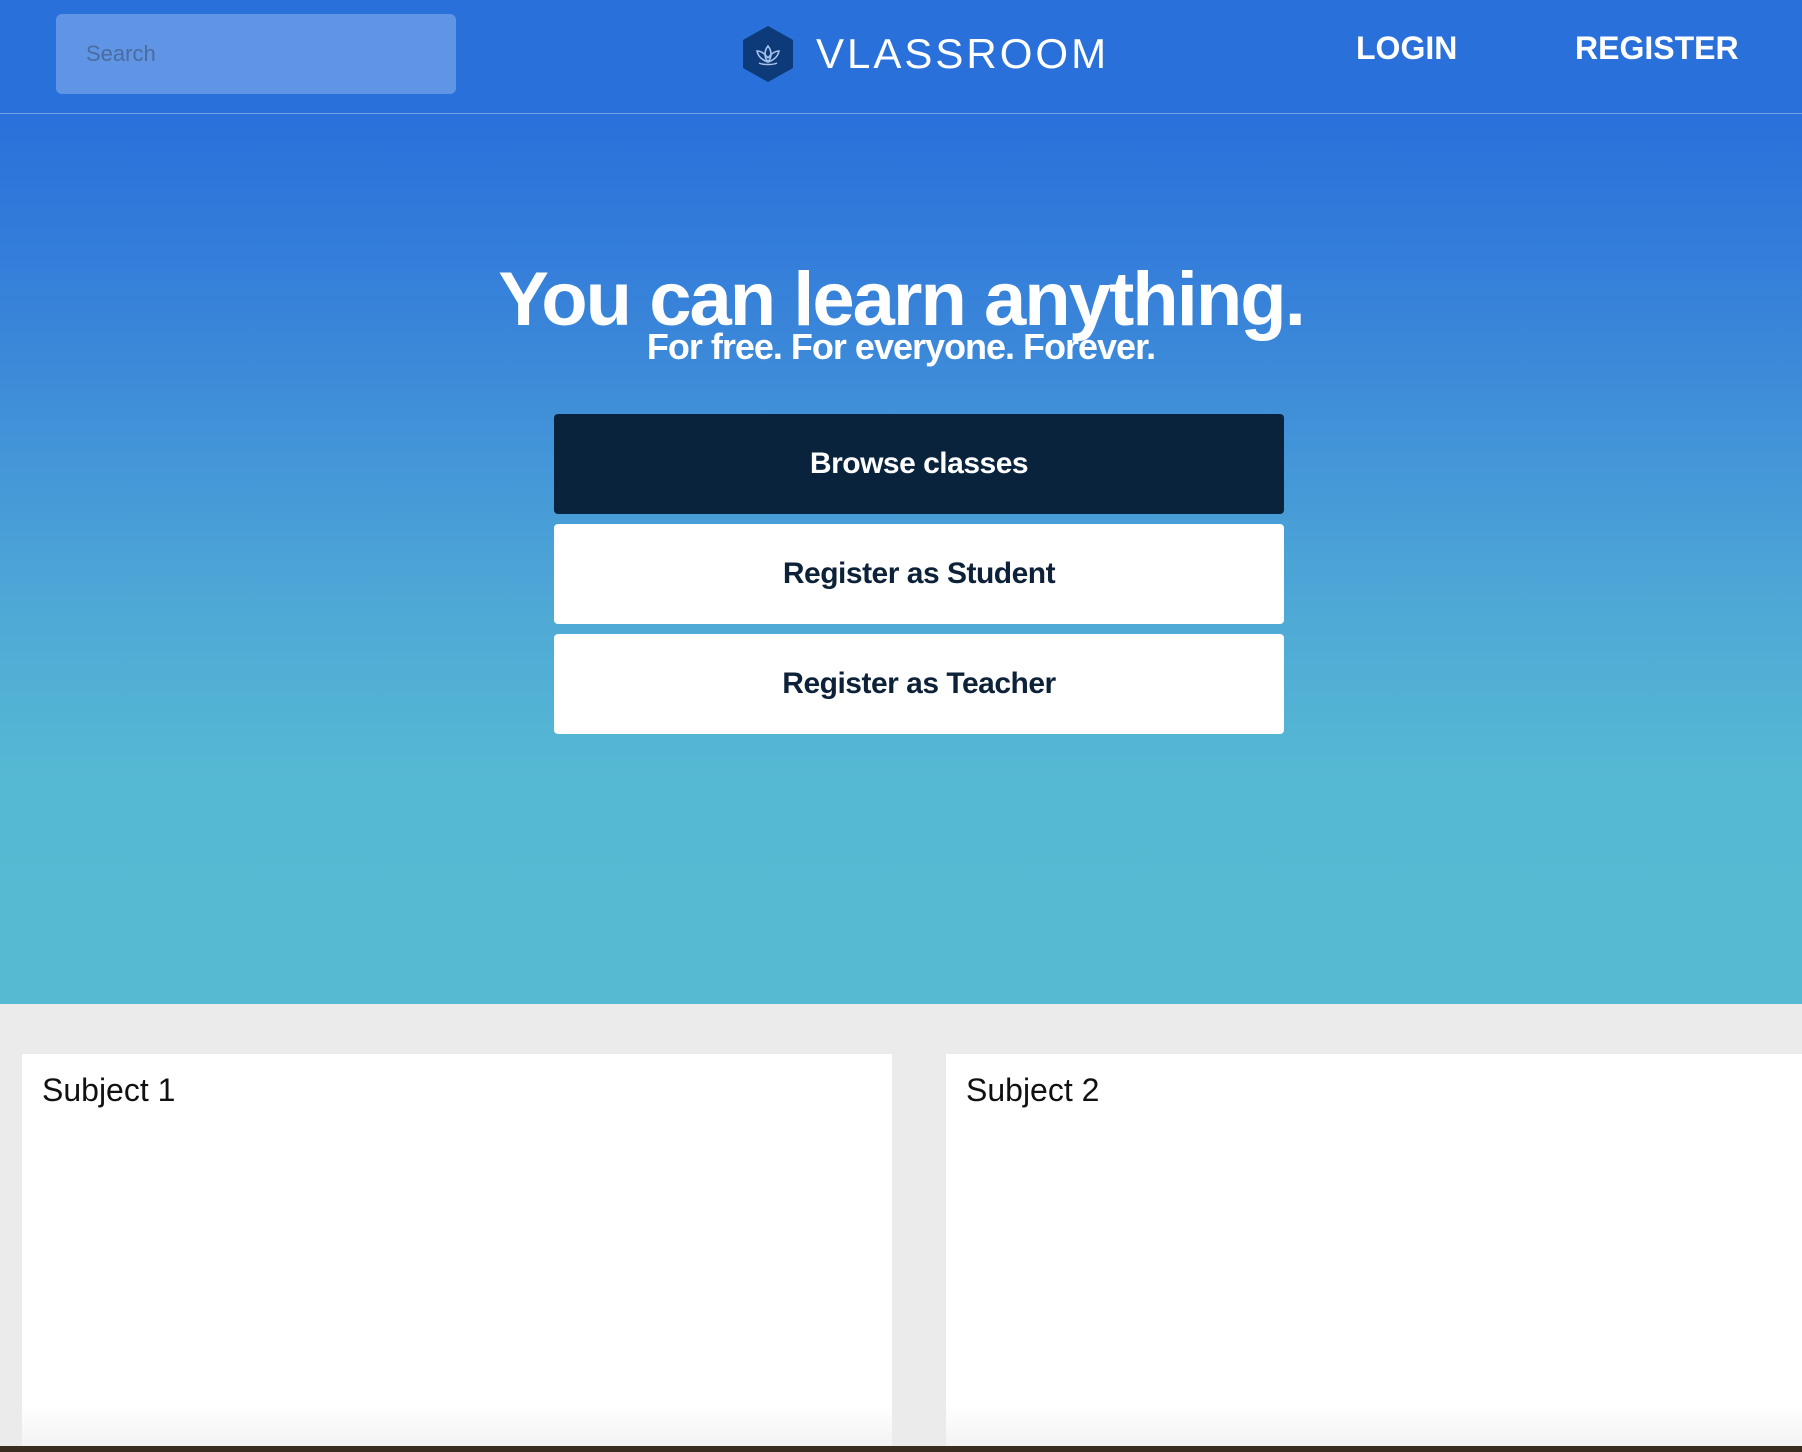 Image resolution: width=1802 pixels, height=1452 pixels. What do you see at coordinates (919, 464) in the screenshot?
I see `browse-classes-button: Browse classes` at bounding box center [919, 464].